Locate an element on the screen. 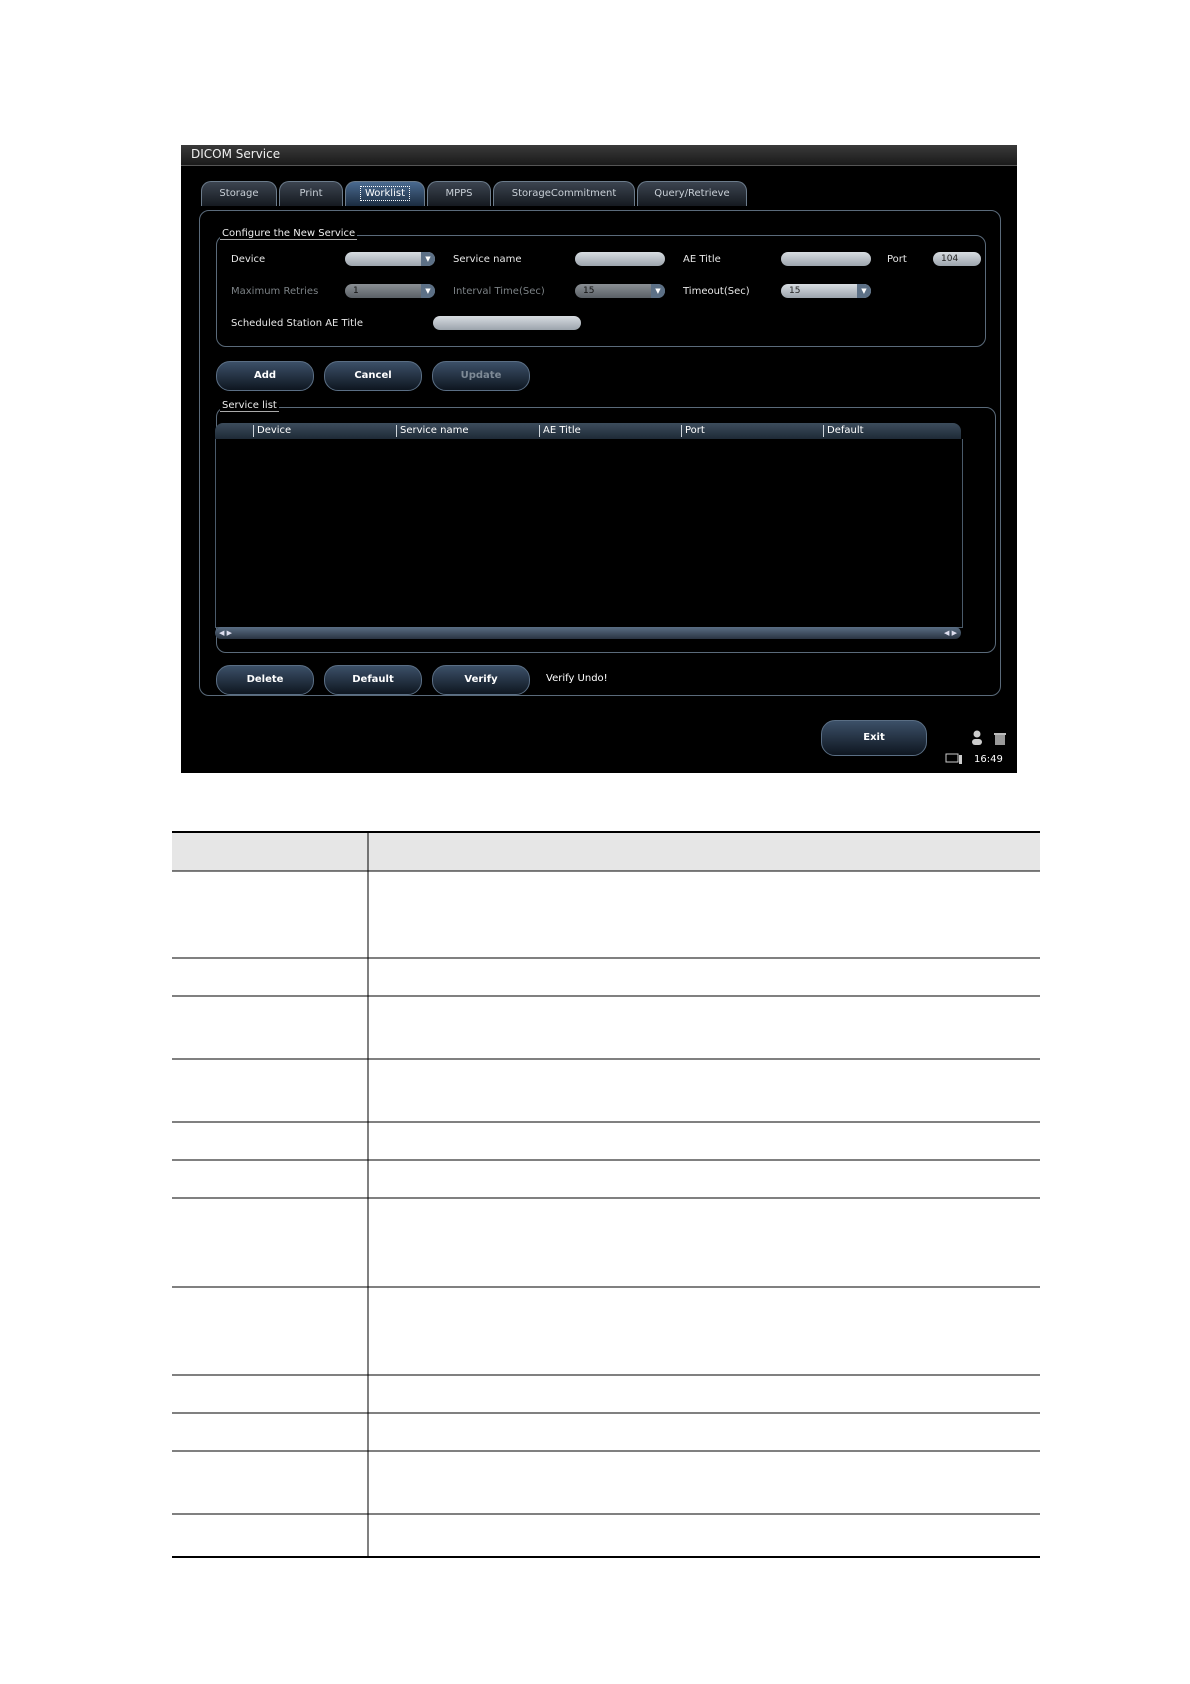 This screenshot has width=1190, height=1684. verify-status: Verify Undo! is located at coordinates (577, 678).